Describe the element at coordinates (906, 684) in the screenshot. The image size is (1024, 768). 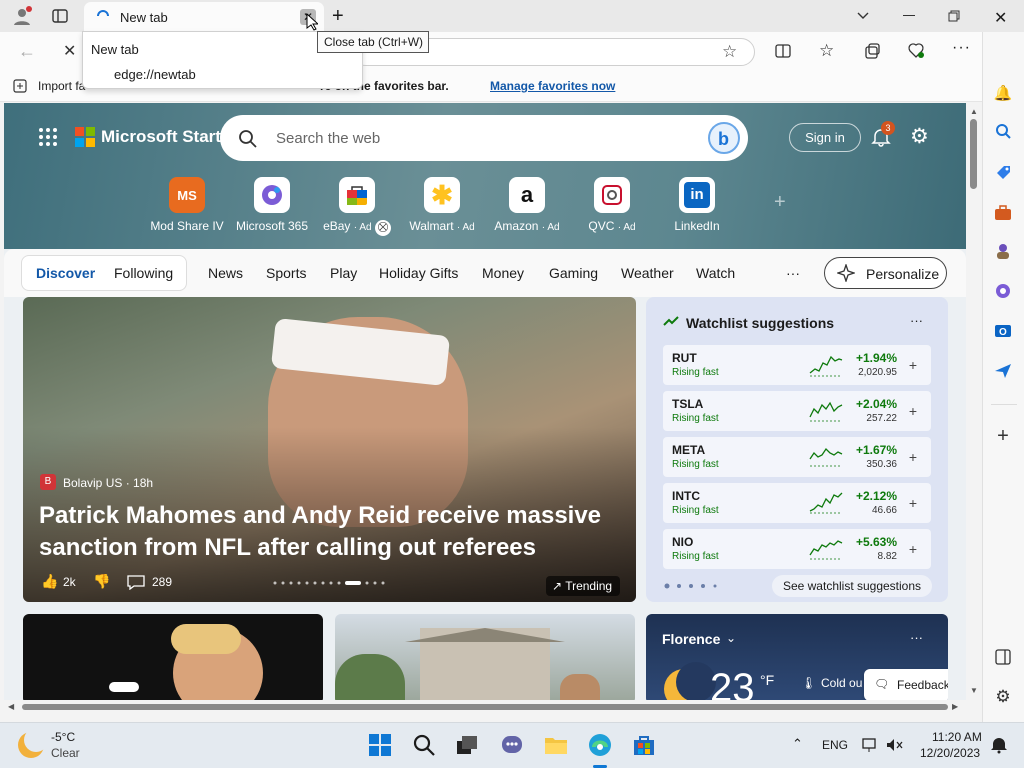
I see `feedback-button: 🗨 Feedback` at that location.